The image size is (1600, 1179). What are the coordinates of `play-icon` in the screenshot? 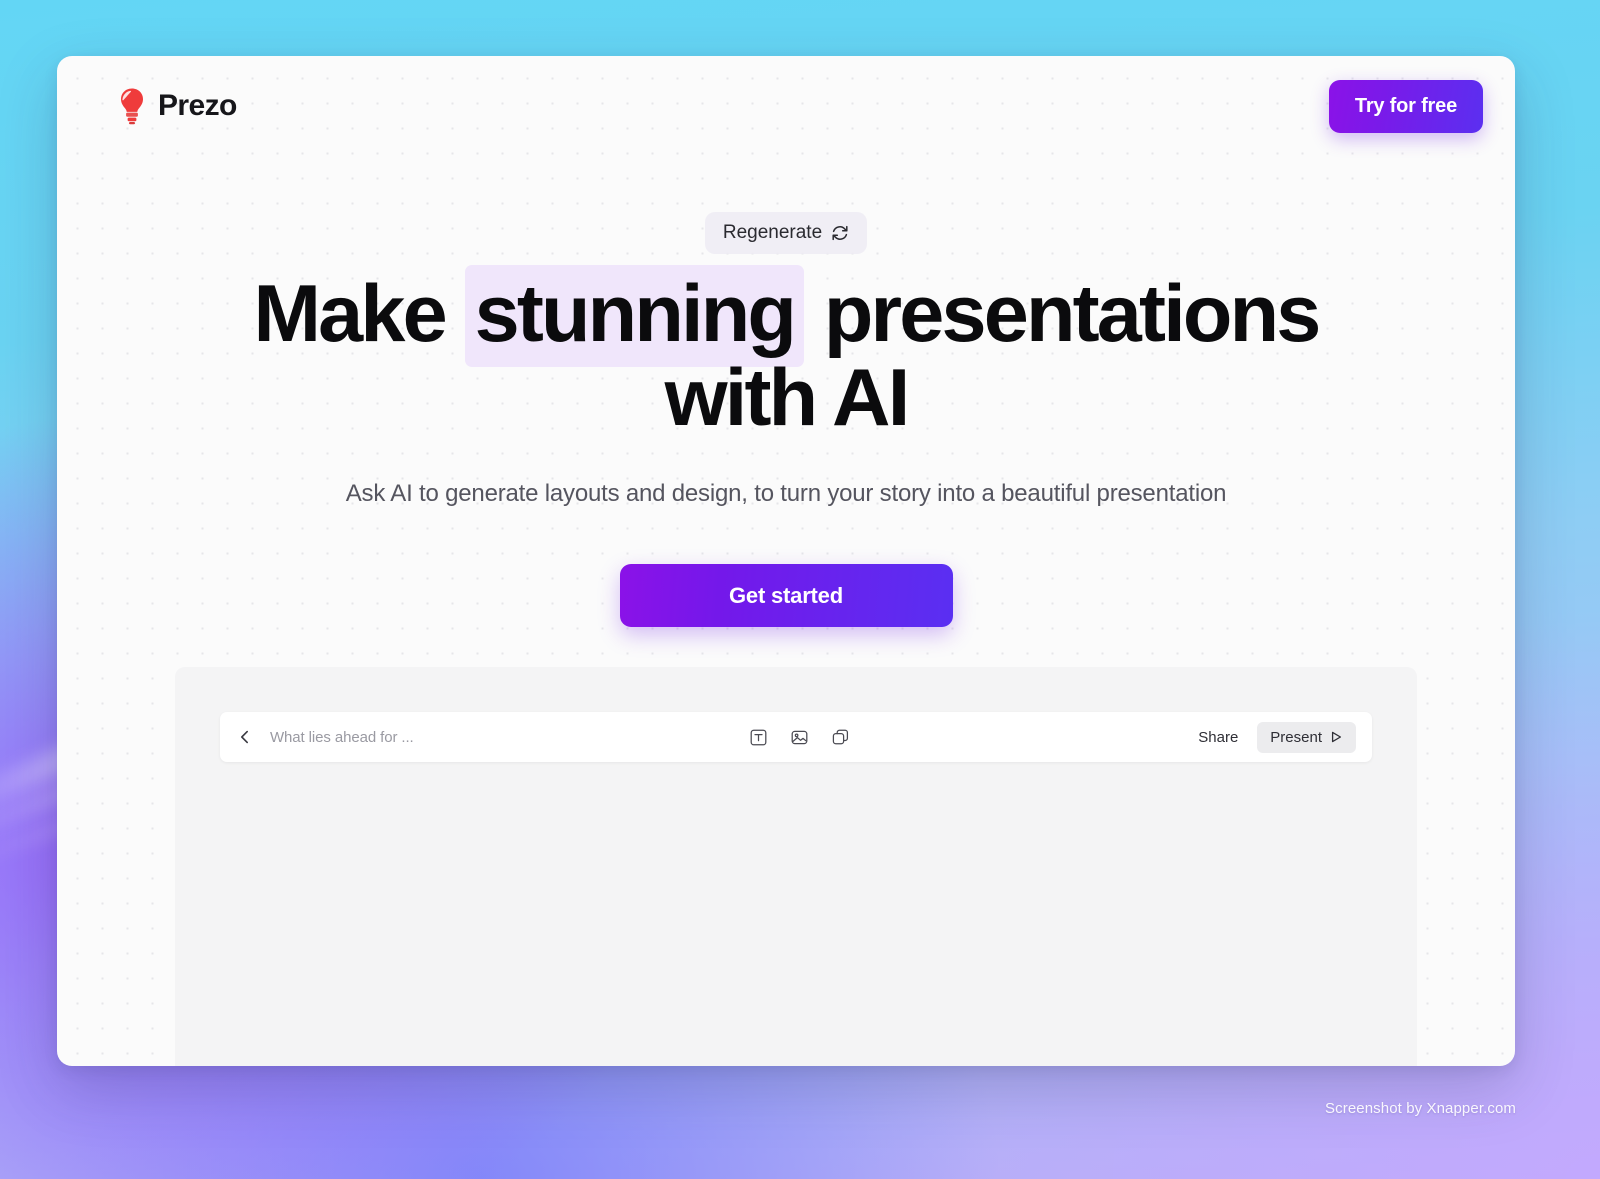 It's located at (1336, 737).